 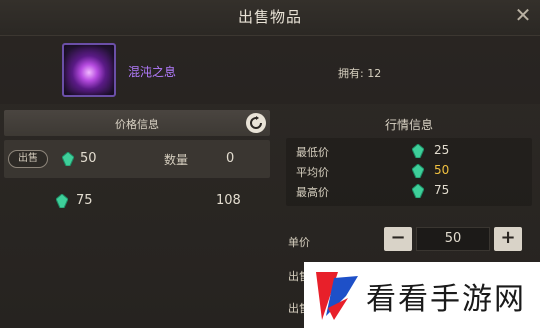 What do you see at coordinates (312, 192) in the screenshot?
I see `max-price-label: 最高价` at bounding box center [312, 192].